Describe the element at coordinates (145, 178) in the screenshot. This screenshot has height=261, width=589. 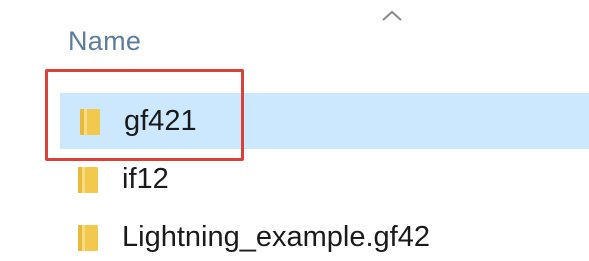
I see `file-name: if12` at that location.